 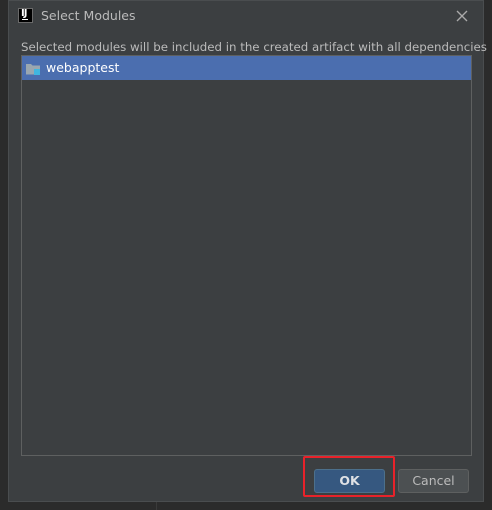 What do you see at coordinates (246, 68) in the screenshot?
I see `list-item: webapptest` at bounding box center [246, 68].